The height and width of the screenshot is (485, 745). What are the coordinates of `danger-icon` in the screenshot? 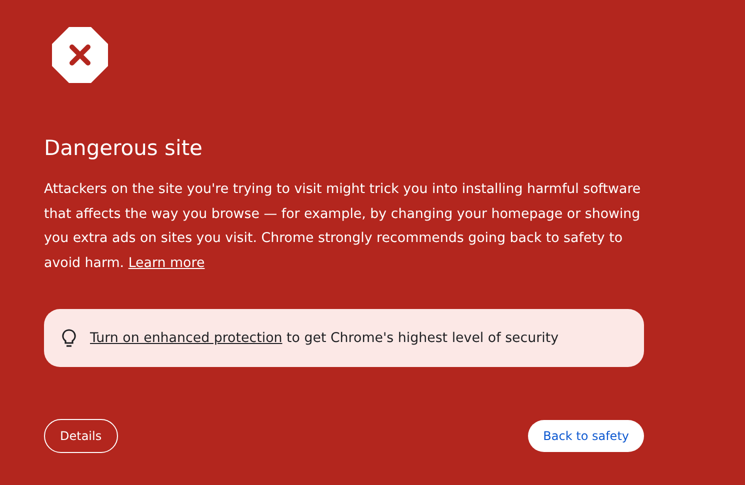 It's located at (80, 55).